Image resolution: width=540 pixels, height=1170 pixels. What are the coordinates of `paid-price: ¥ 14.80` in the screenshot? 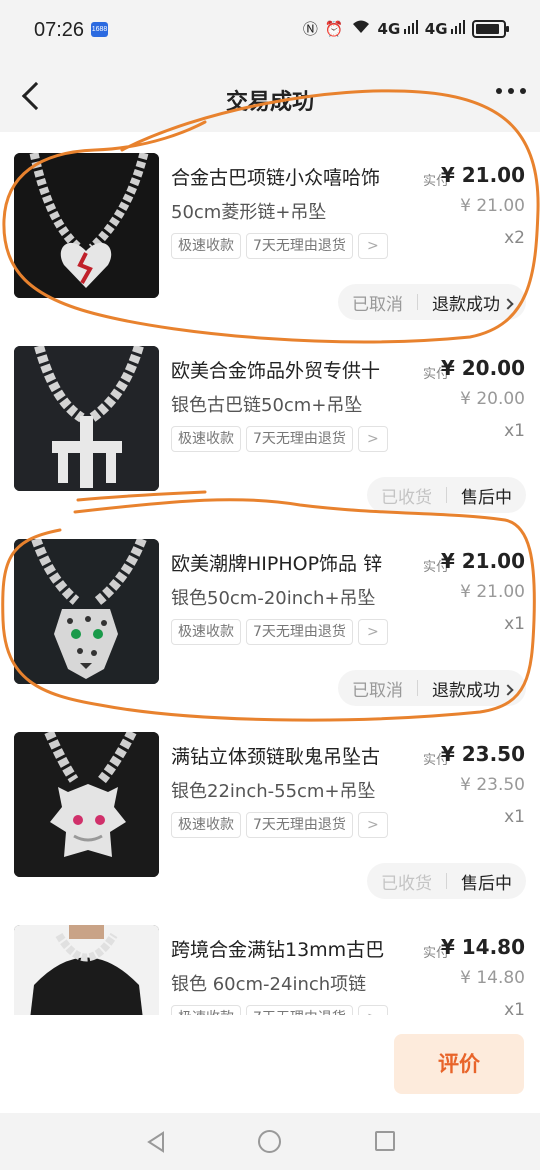 It's located at (482, 947).